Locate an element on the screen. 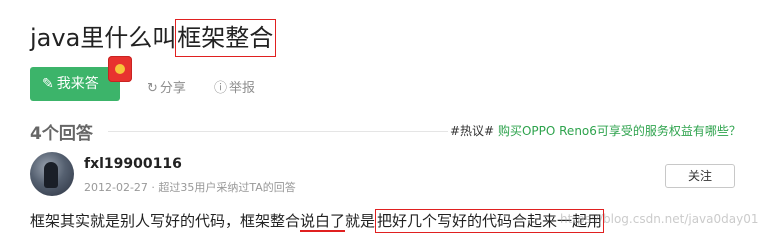 The height and width of the screenshot is (242, 758). avatar is located at coordinates (52, 174).